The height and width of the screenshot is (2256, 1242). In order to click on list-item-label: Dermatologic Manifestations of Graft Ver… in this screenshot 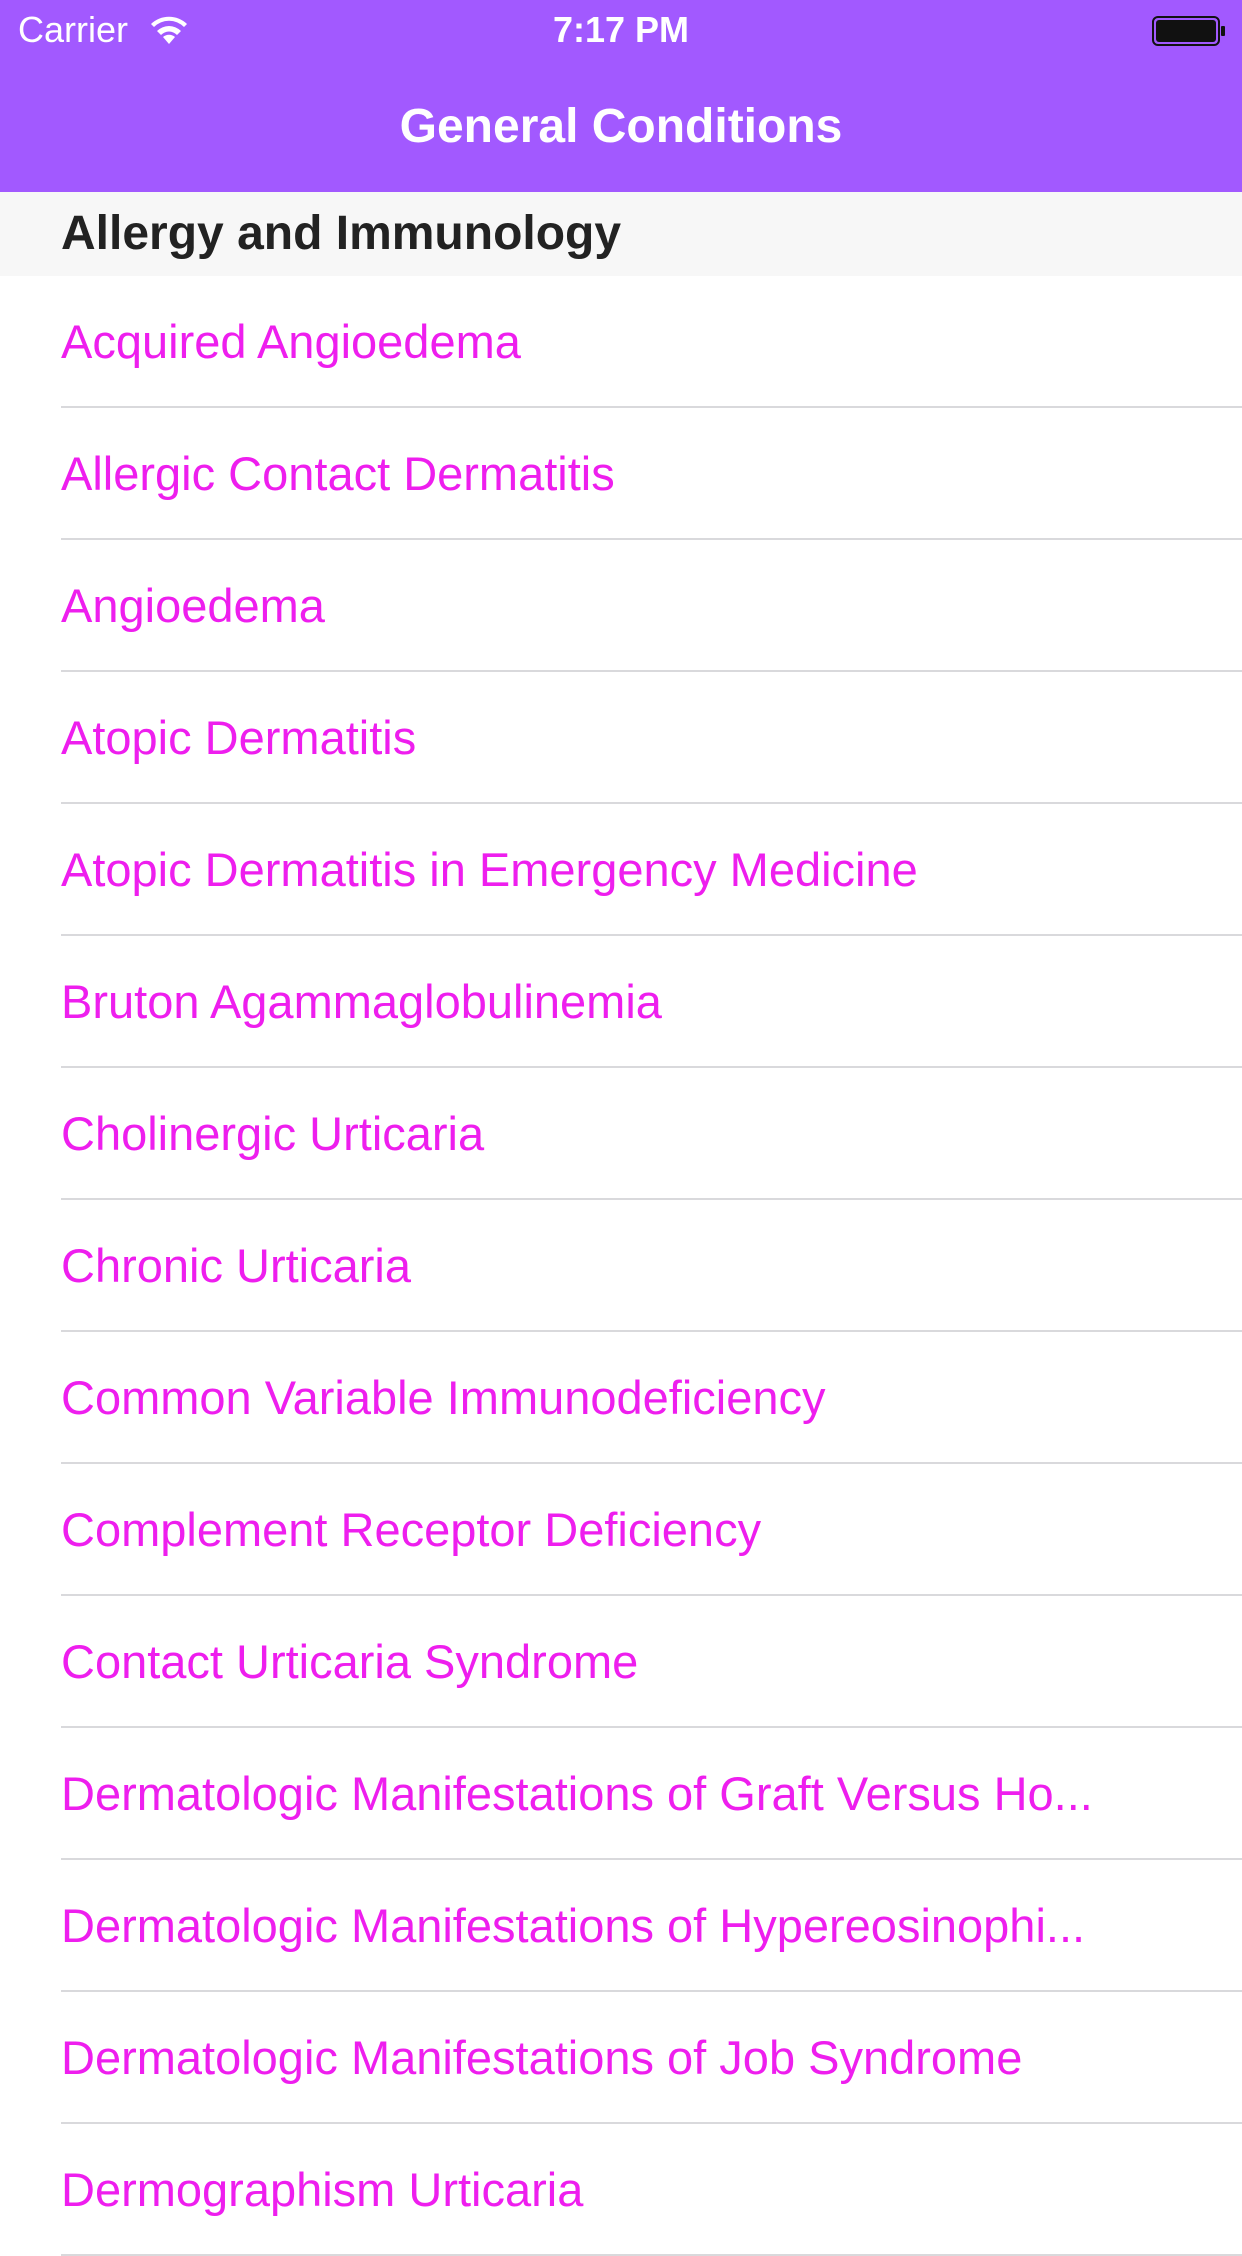, I will do `click(577, 1793)`.